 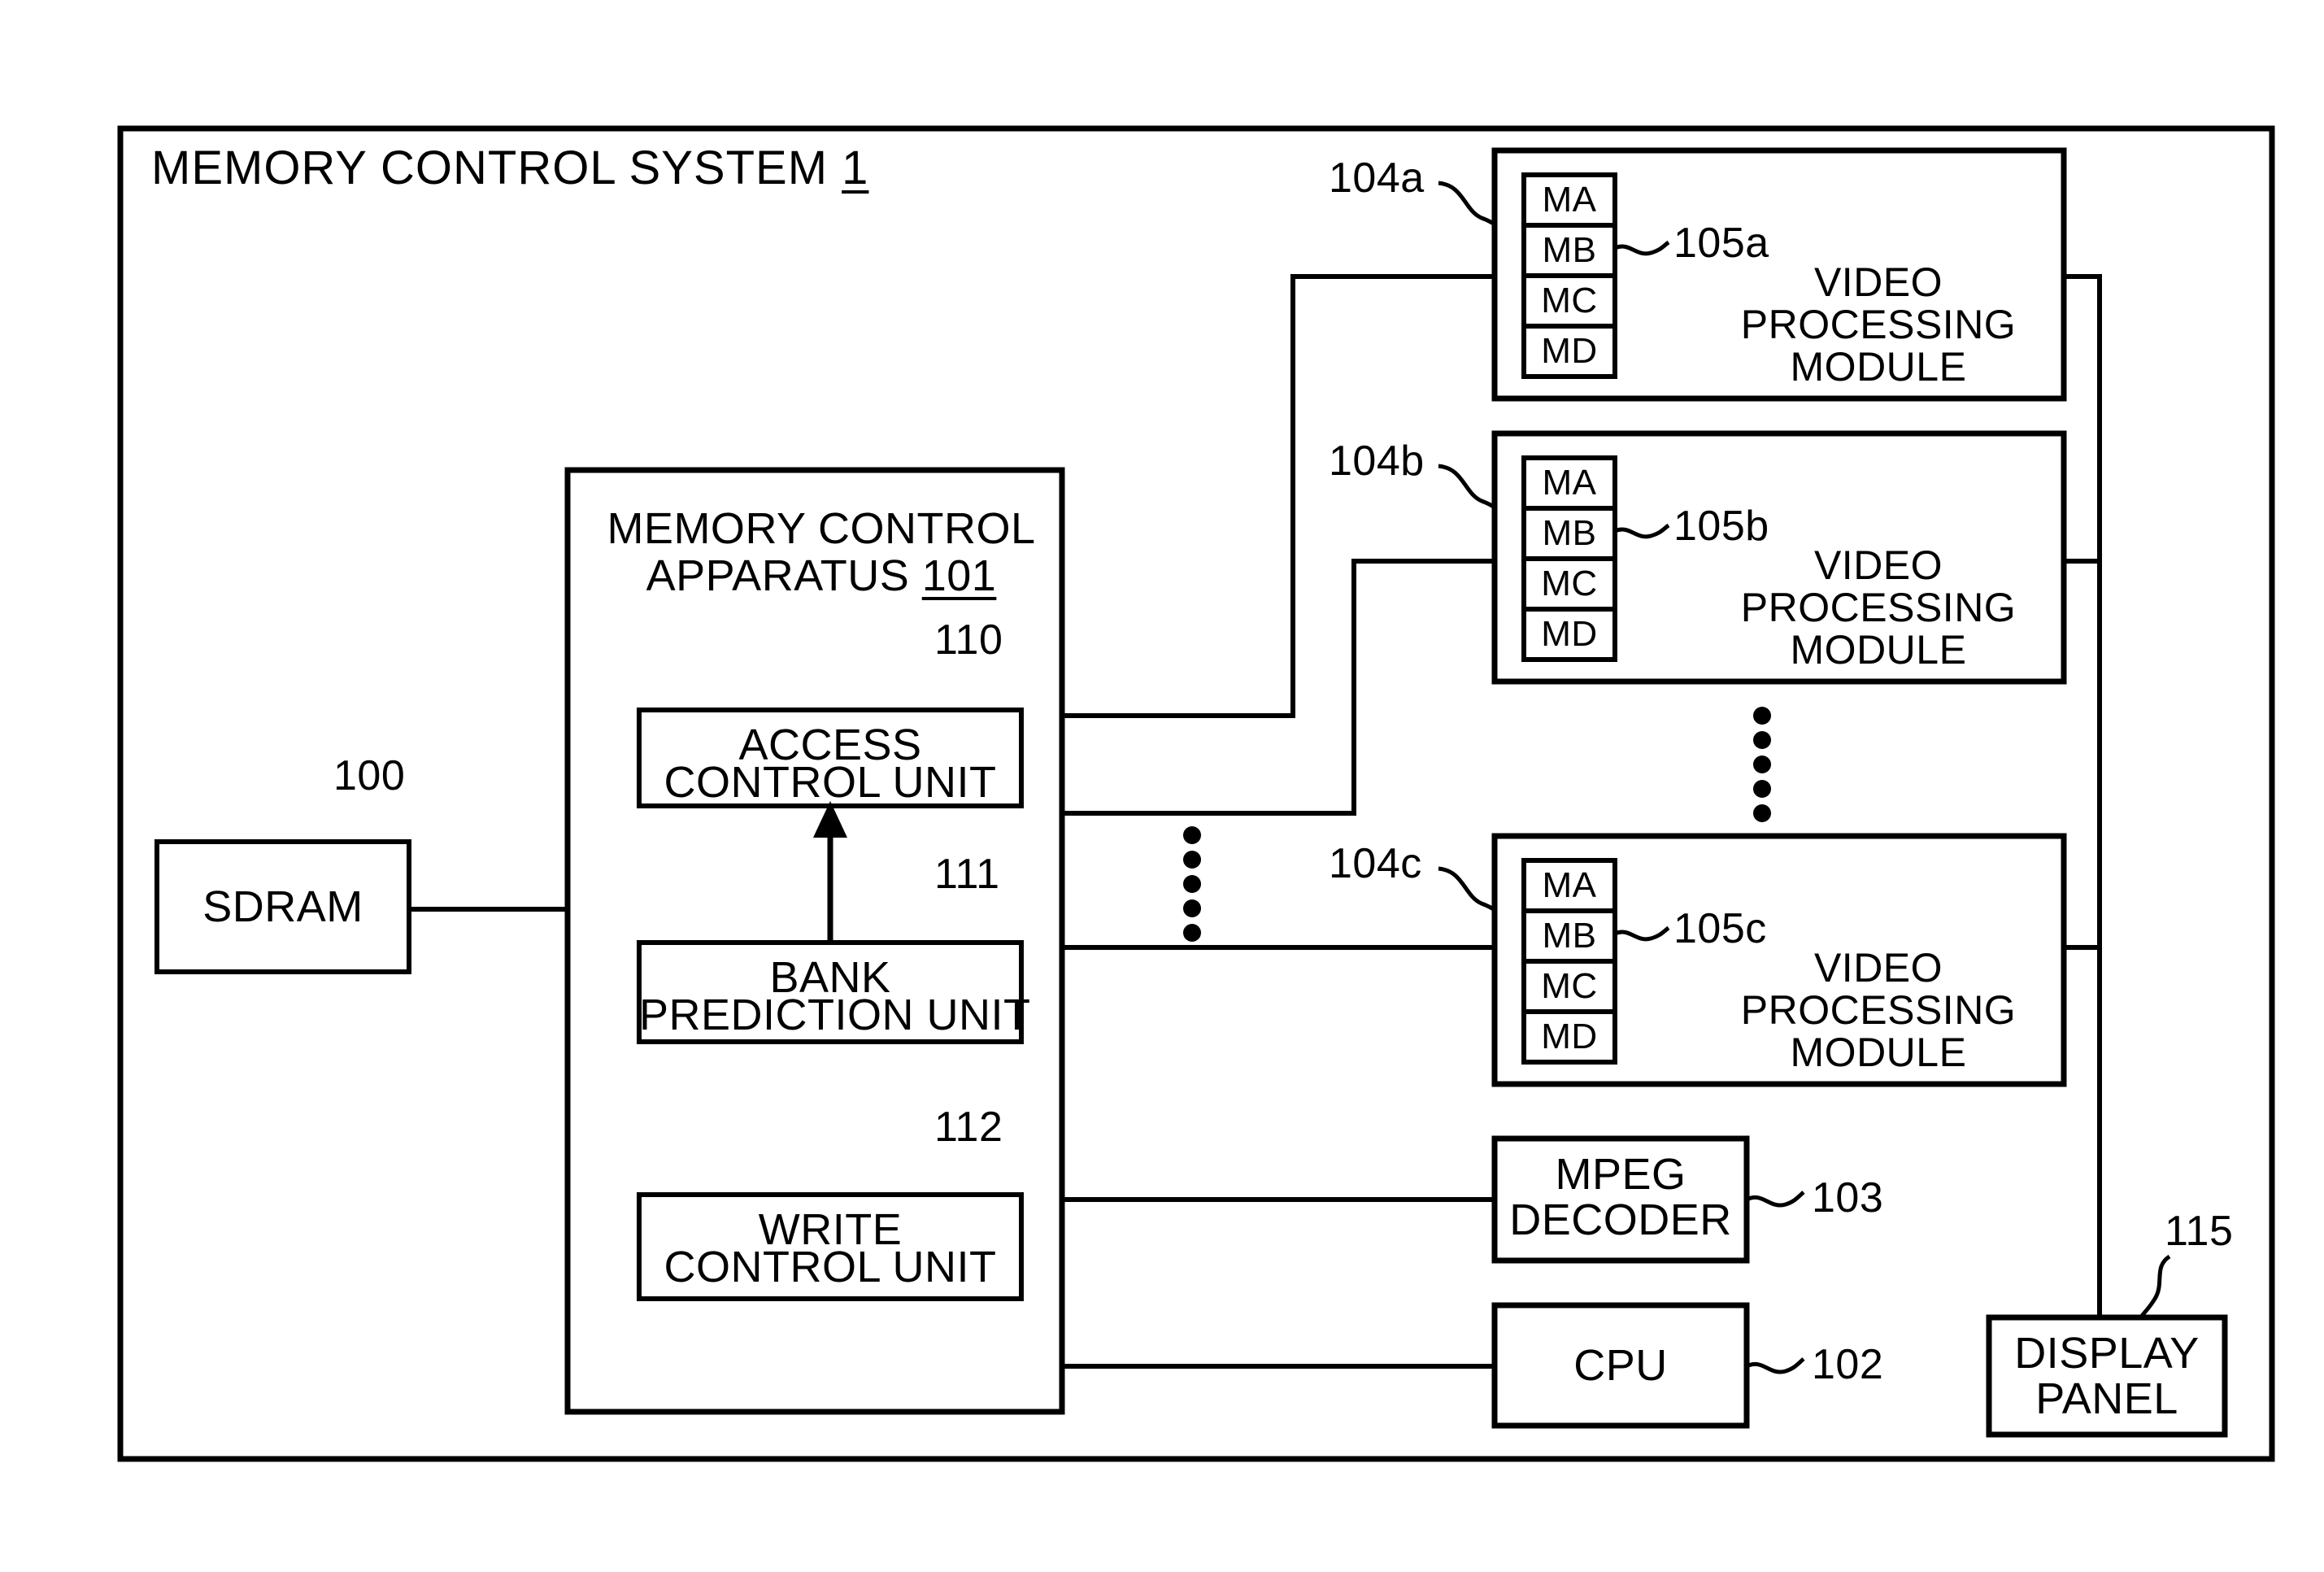 I want to click on vpm-c-title-line1: VIDEO, so click(x=1878, y=968).